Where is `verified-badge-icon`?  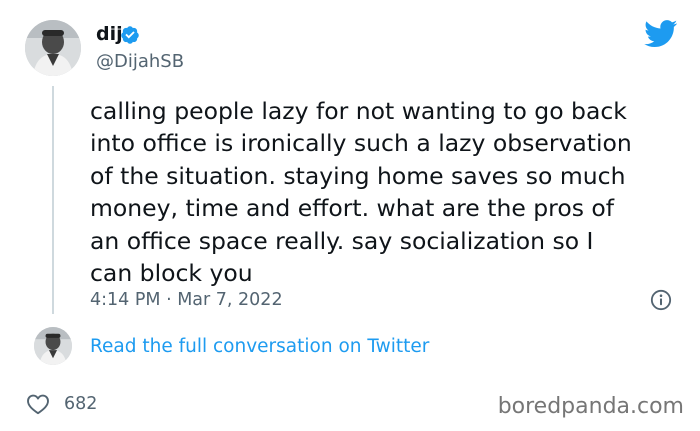
verified-badge-icon is located at coordinates (130, 35).